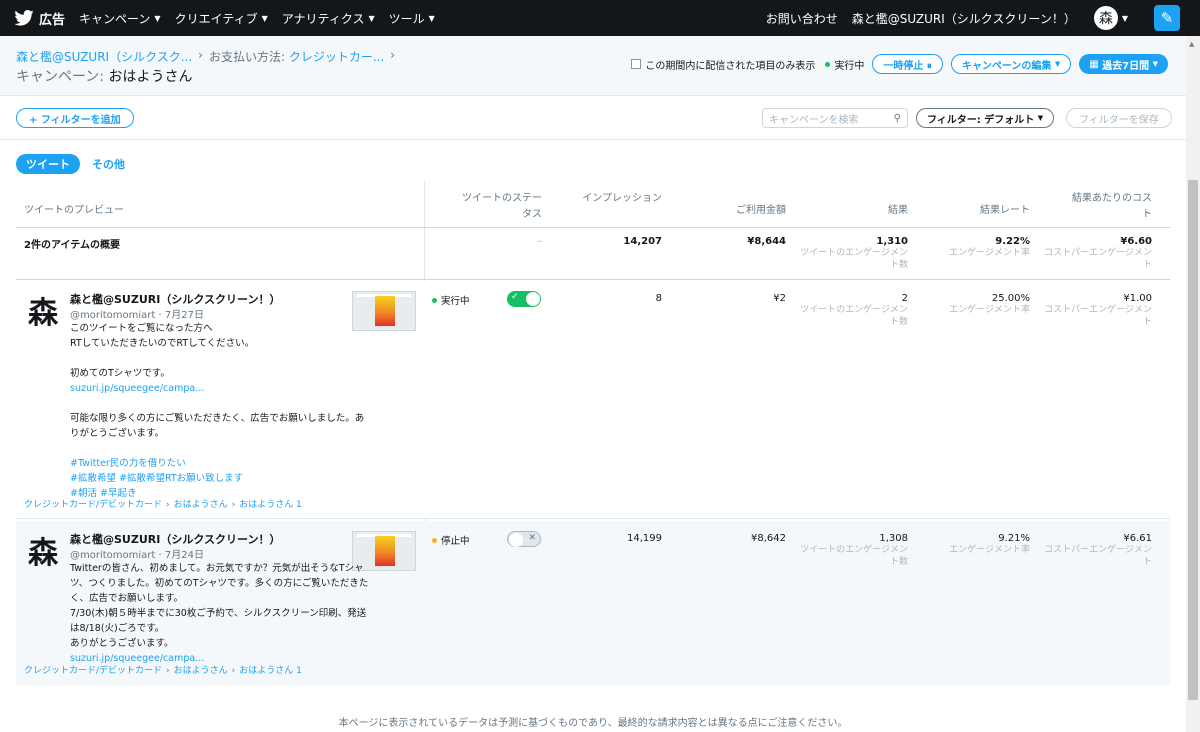 Image resolution: width=1200 pixels, height=732 pixels. Describe the element at coordinates (636, 64) in the screenshot. I see `only-period-checkbox` at that location.